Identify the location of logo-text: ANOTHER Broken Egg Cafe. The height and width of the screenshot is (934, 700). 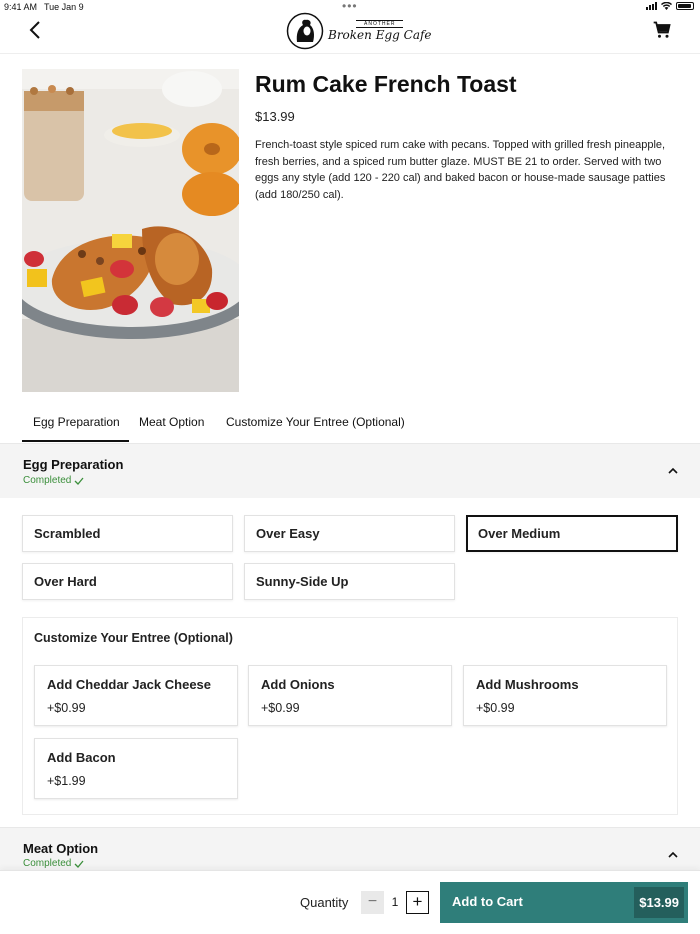
(380, 31).